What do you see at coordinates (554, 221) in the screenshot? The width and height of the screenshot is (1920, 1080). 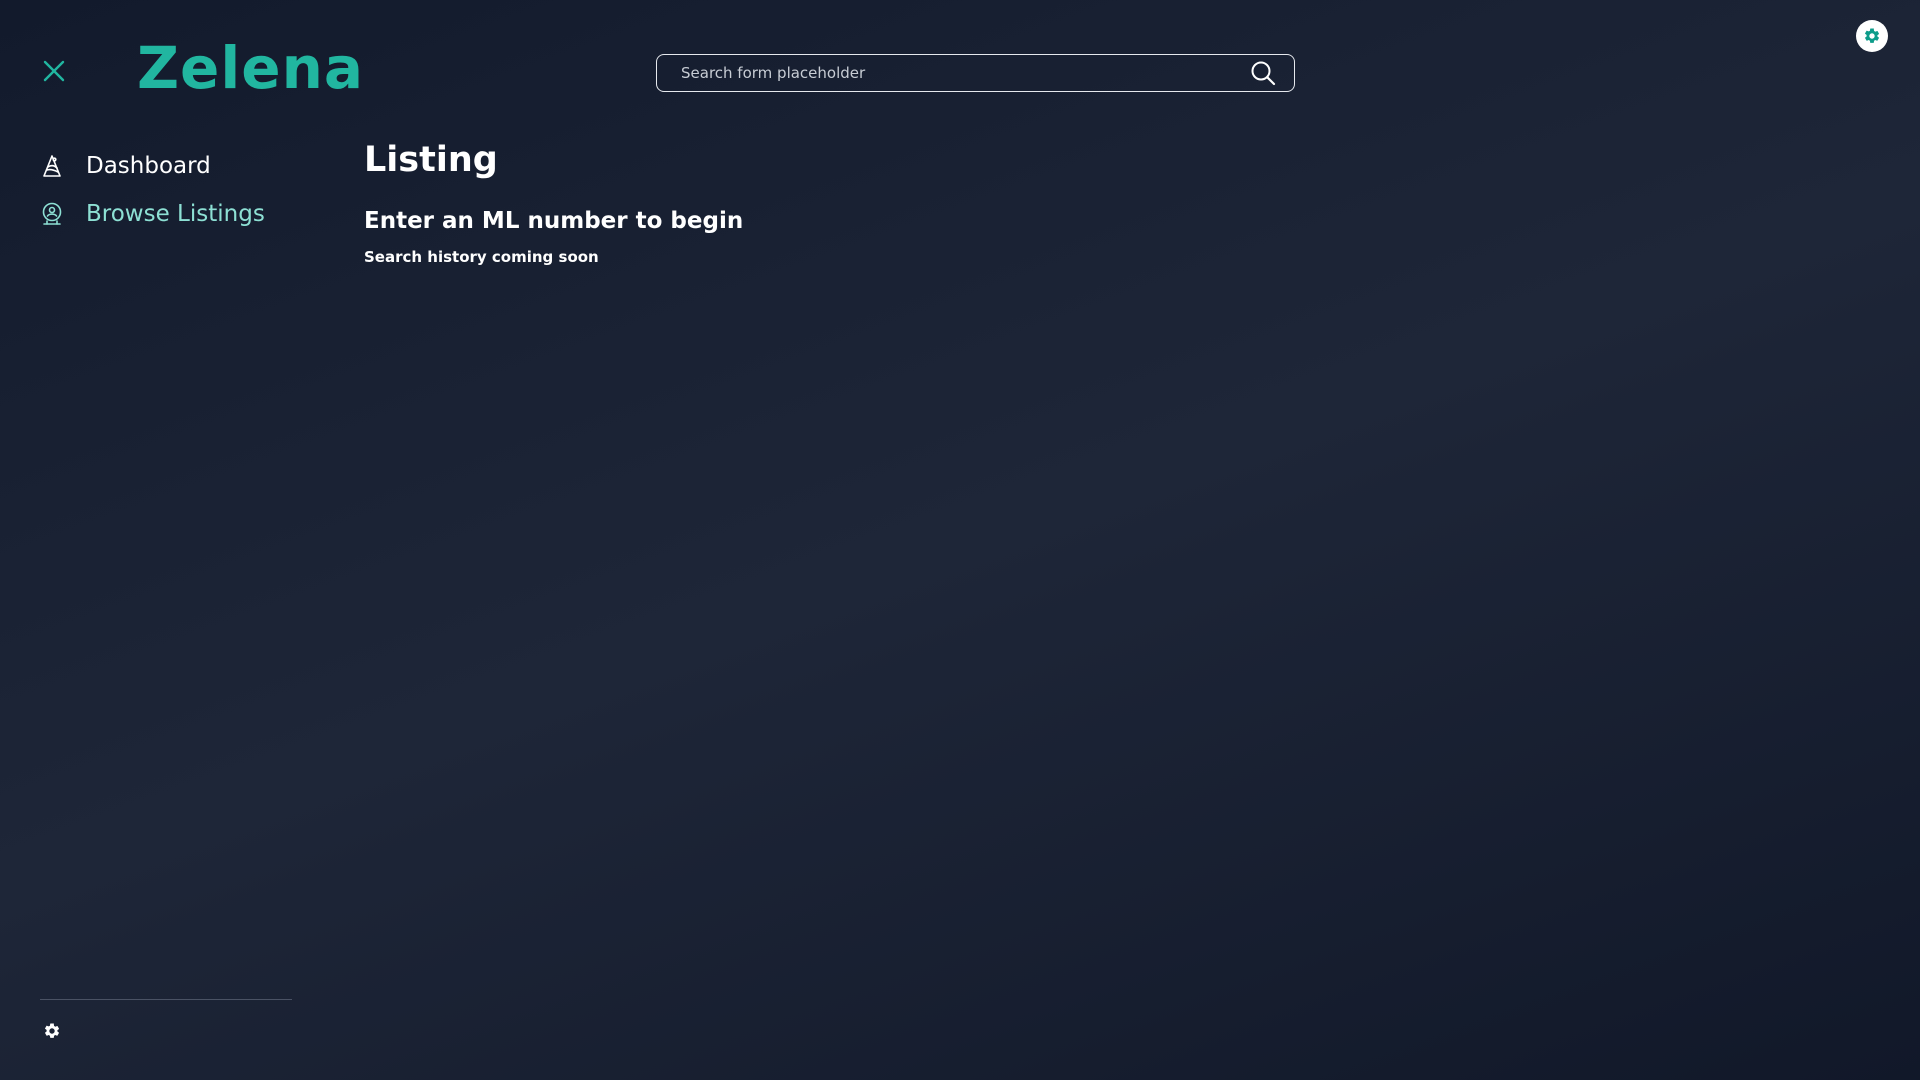 I see `page-subtitle: Enter an ML number to begin` at bounding box center [554, 221].